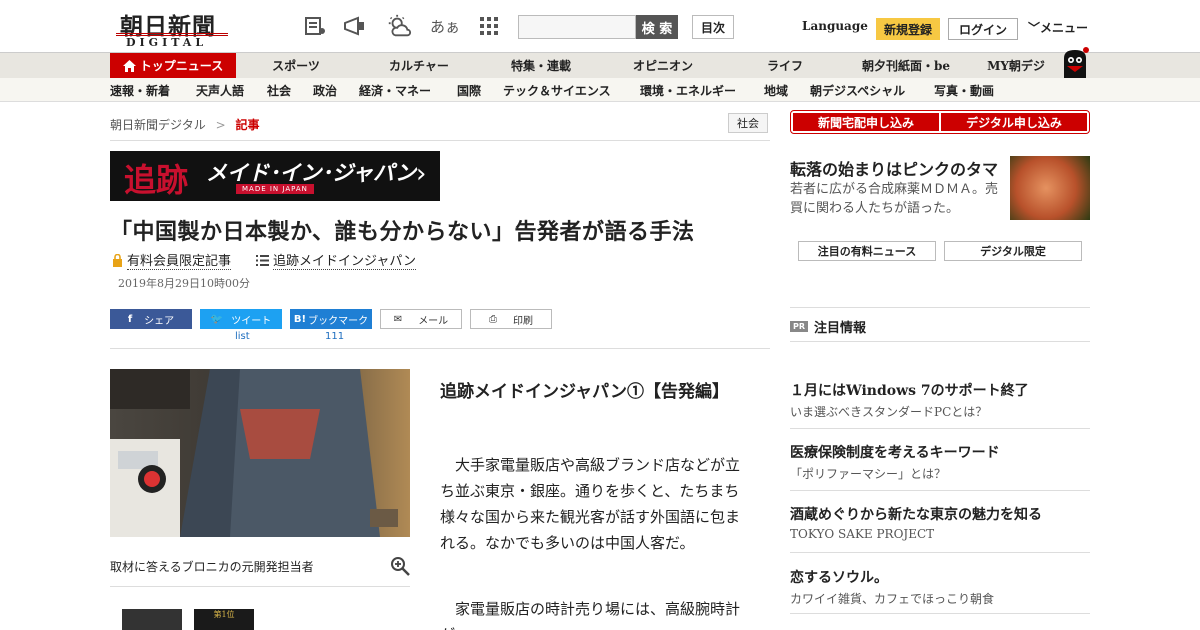 The image size is (1200, 630). Describe the element at coordinates (983, 29) in the screenshot. I see `login-button: ログイン` at that location.